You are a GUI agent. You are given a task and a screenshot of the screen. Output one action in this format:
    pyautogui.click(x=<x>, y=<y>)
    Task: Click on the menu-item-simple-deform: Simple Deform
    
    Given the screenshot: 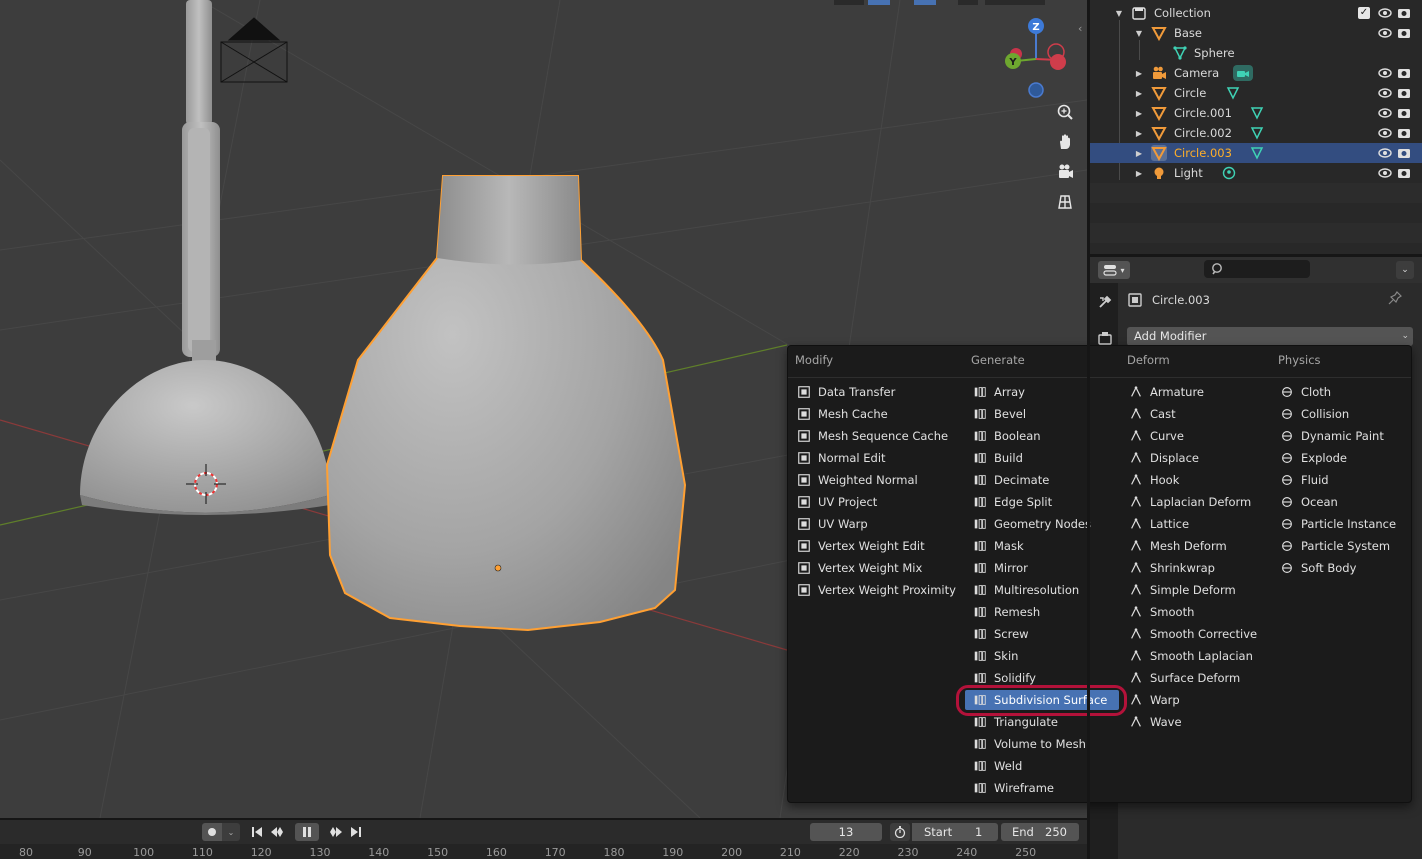 What is the action you would take?
    pyautogui.click(x=1202, y=590)
    